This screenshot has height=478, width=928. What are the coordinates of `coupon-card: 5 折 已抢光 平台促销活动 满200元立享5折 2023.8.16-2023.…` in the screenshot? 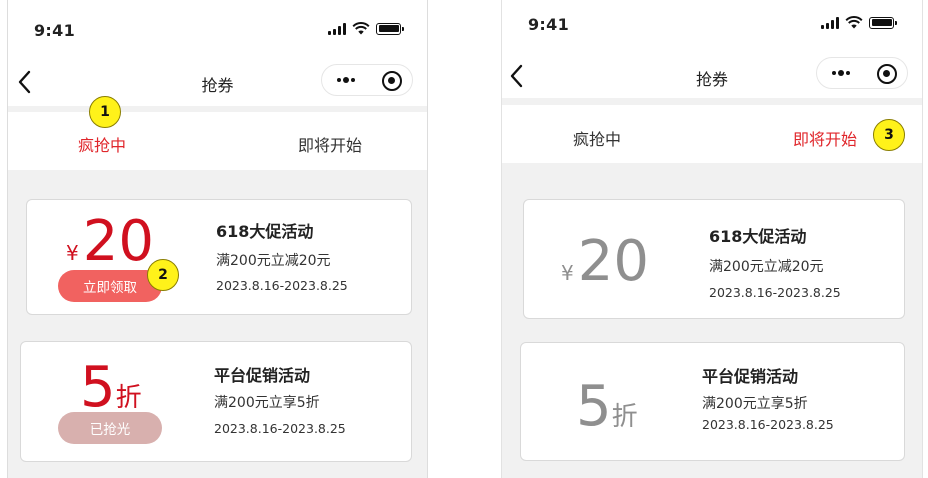 It's located at (216, 401).